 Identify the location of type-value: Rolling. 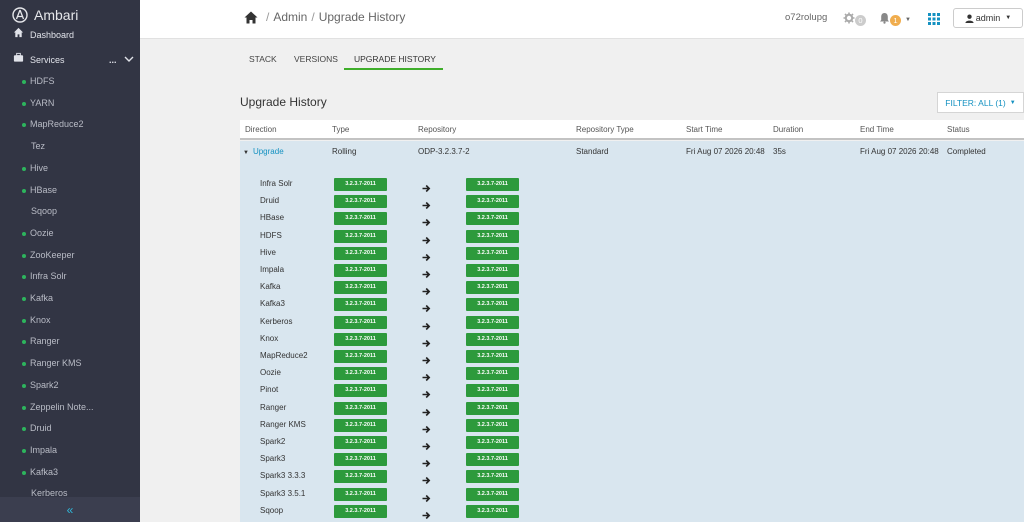
(344, 151).